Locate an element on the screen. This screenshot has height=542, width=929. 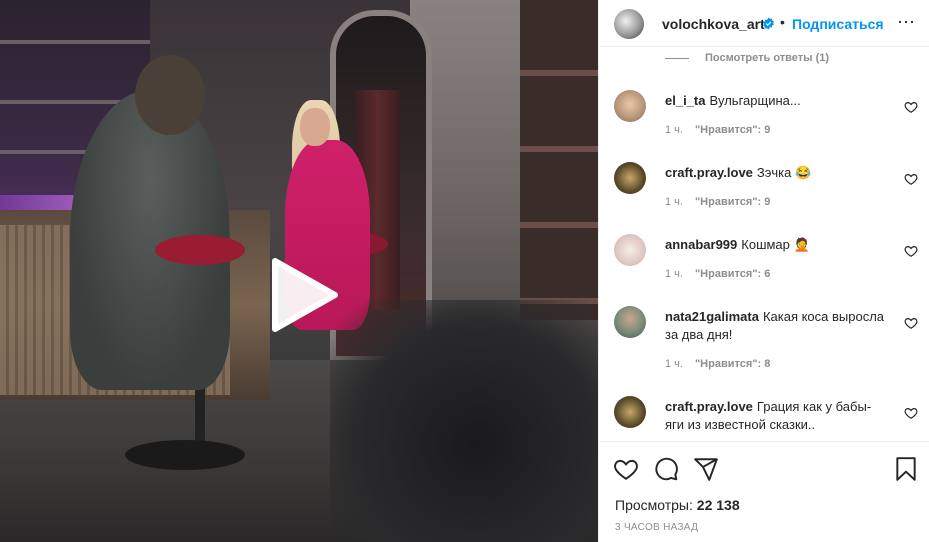
stool-base is located at coordinates (185, 455).